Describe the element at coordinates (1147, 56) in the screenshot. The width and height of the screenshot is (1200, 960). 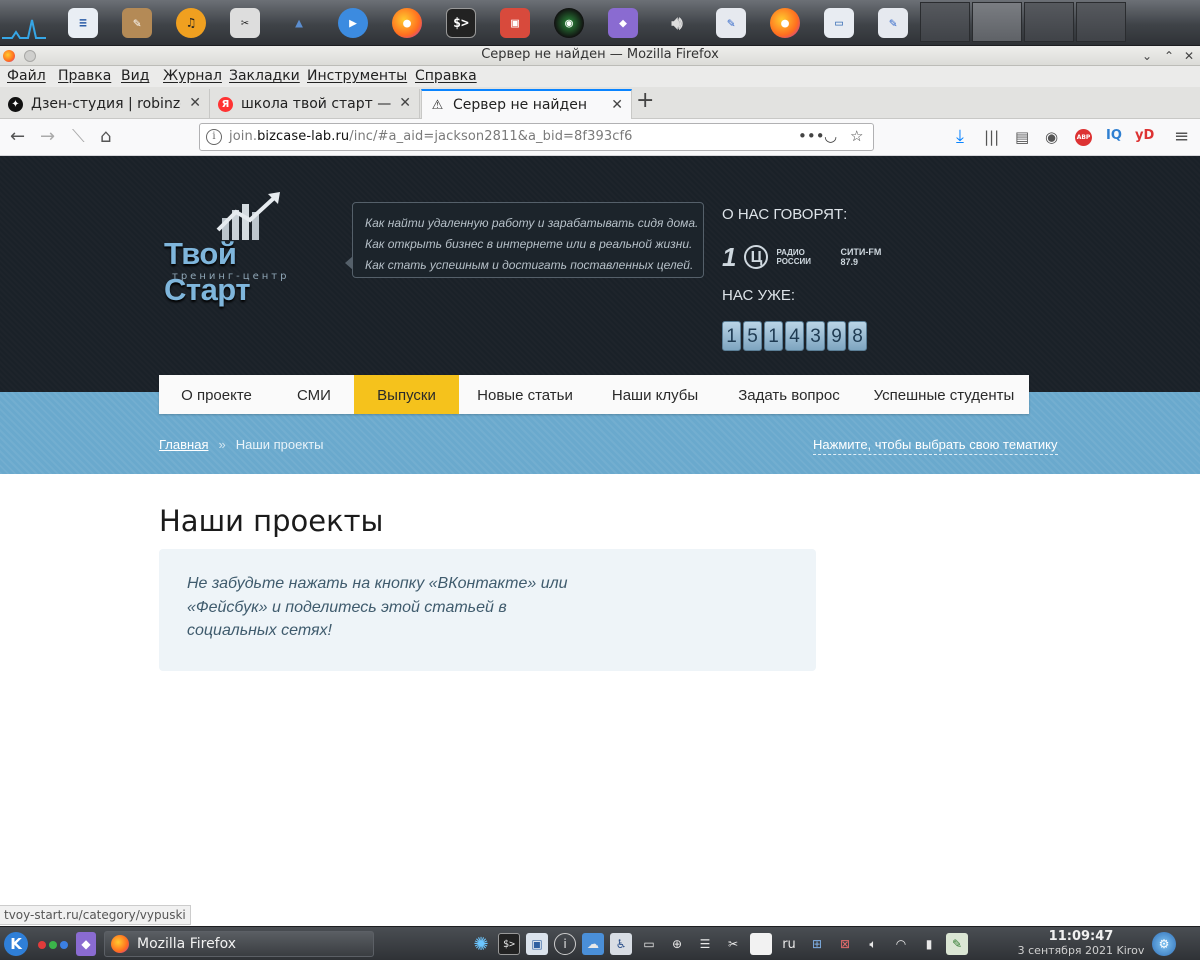
I see `minimize-icon: ⌄` at that location.